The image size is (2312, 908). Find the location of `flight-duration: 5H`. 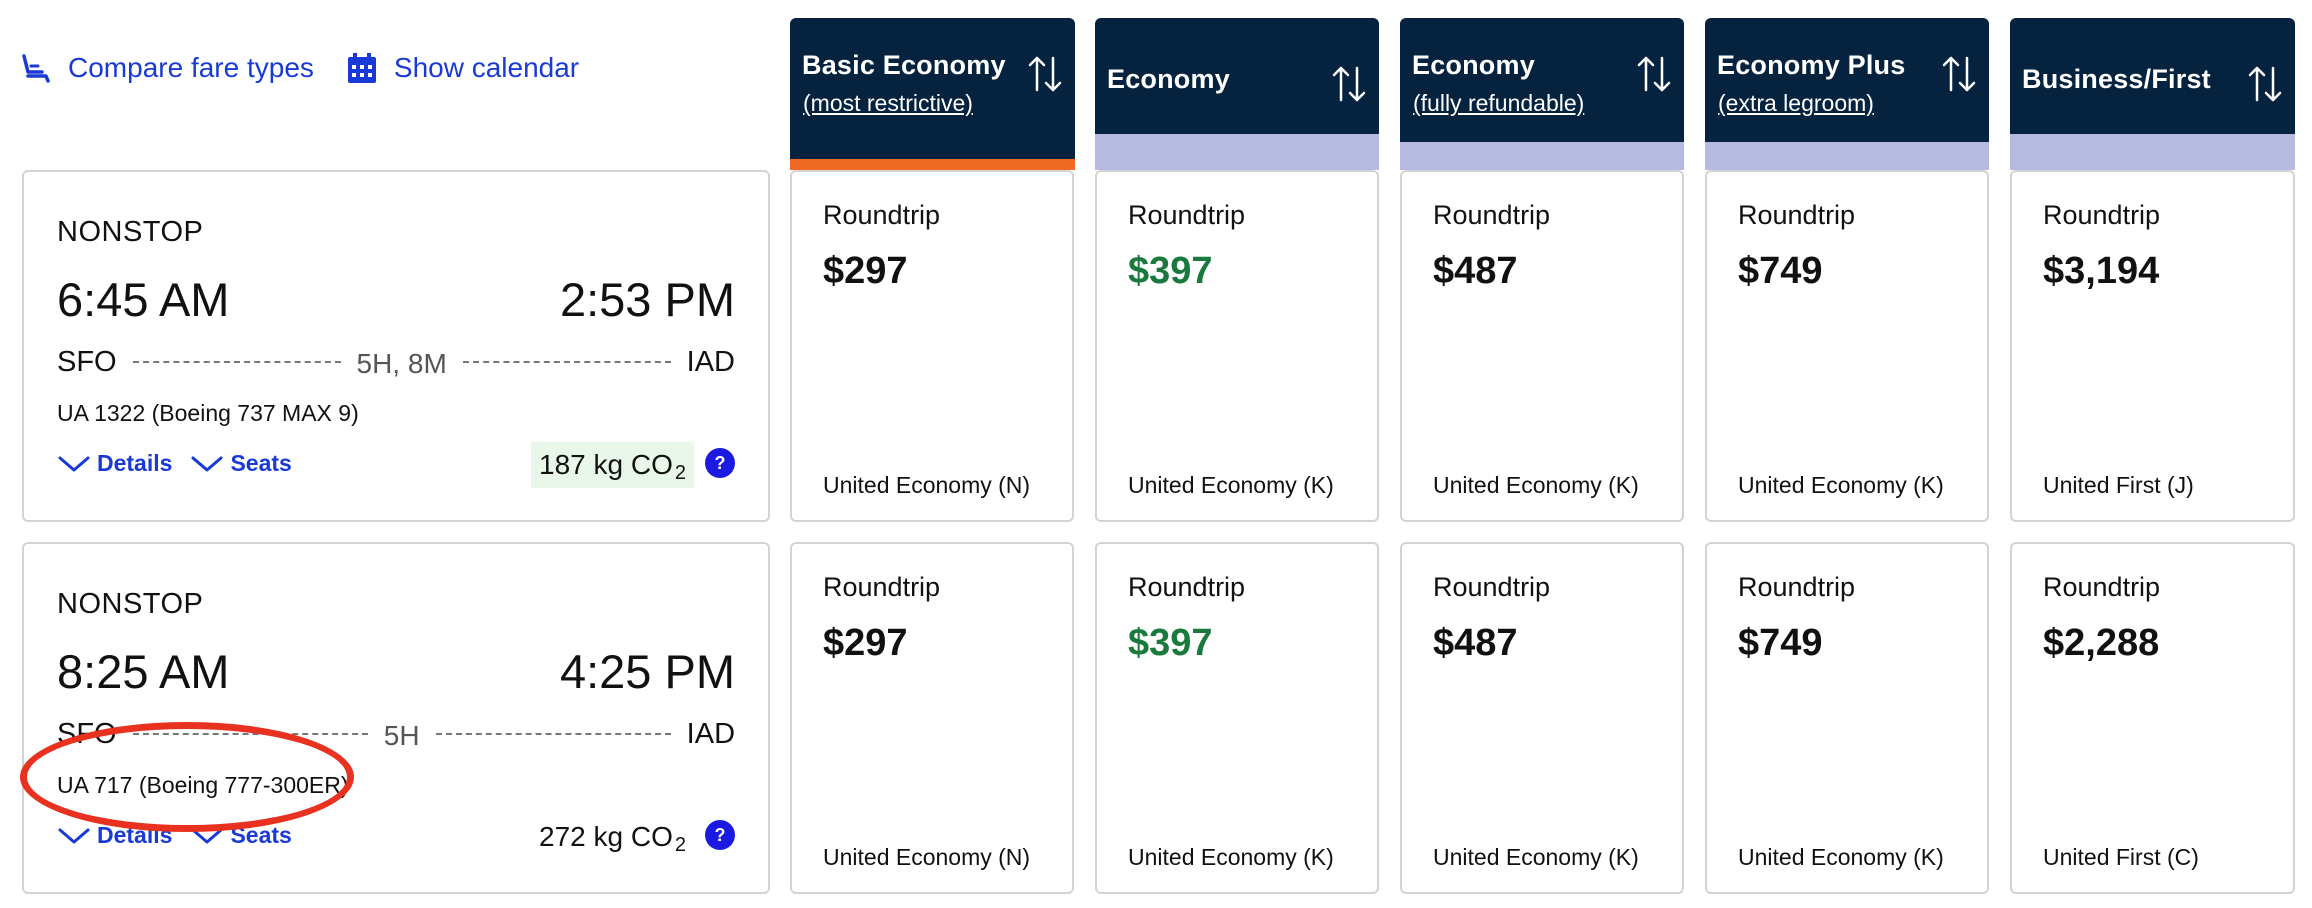

flight-duration: 5H is located at coordinates (401, 735).